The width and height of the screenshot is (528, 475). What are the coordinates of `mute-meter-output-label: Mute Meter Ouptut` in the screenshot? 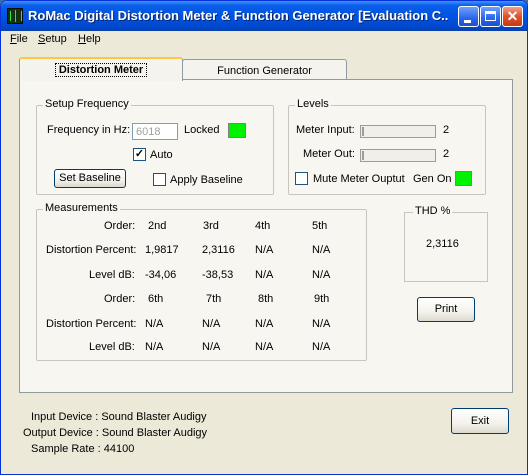 It's located at (359, 179).